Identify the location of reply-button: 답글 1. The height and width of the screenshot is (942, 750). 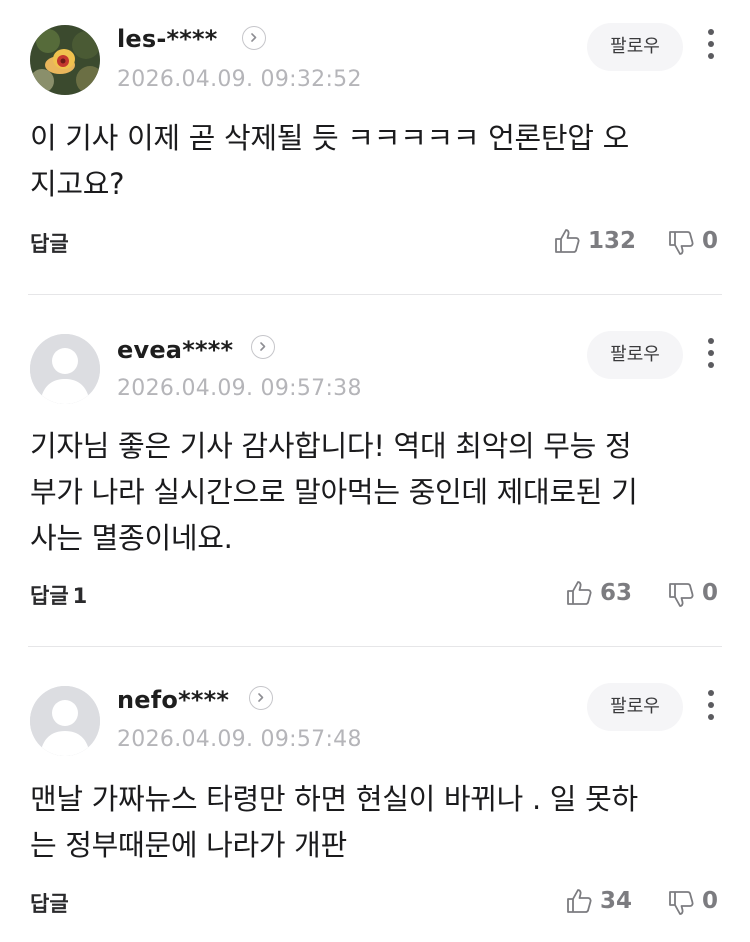
(58, 595).